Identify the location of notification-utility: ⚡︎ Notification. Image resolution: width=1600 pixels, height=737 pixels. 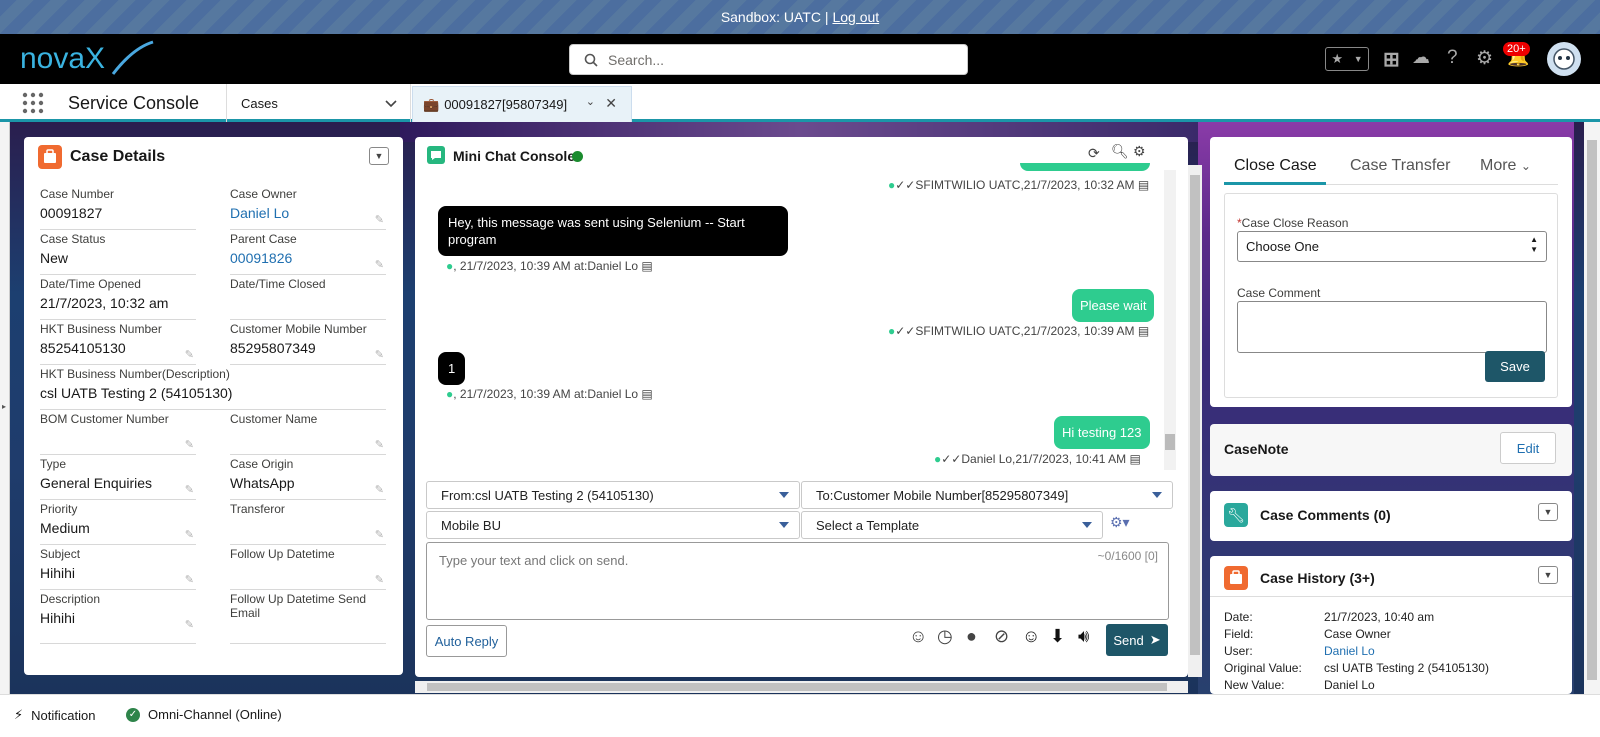
(54, 715).